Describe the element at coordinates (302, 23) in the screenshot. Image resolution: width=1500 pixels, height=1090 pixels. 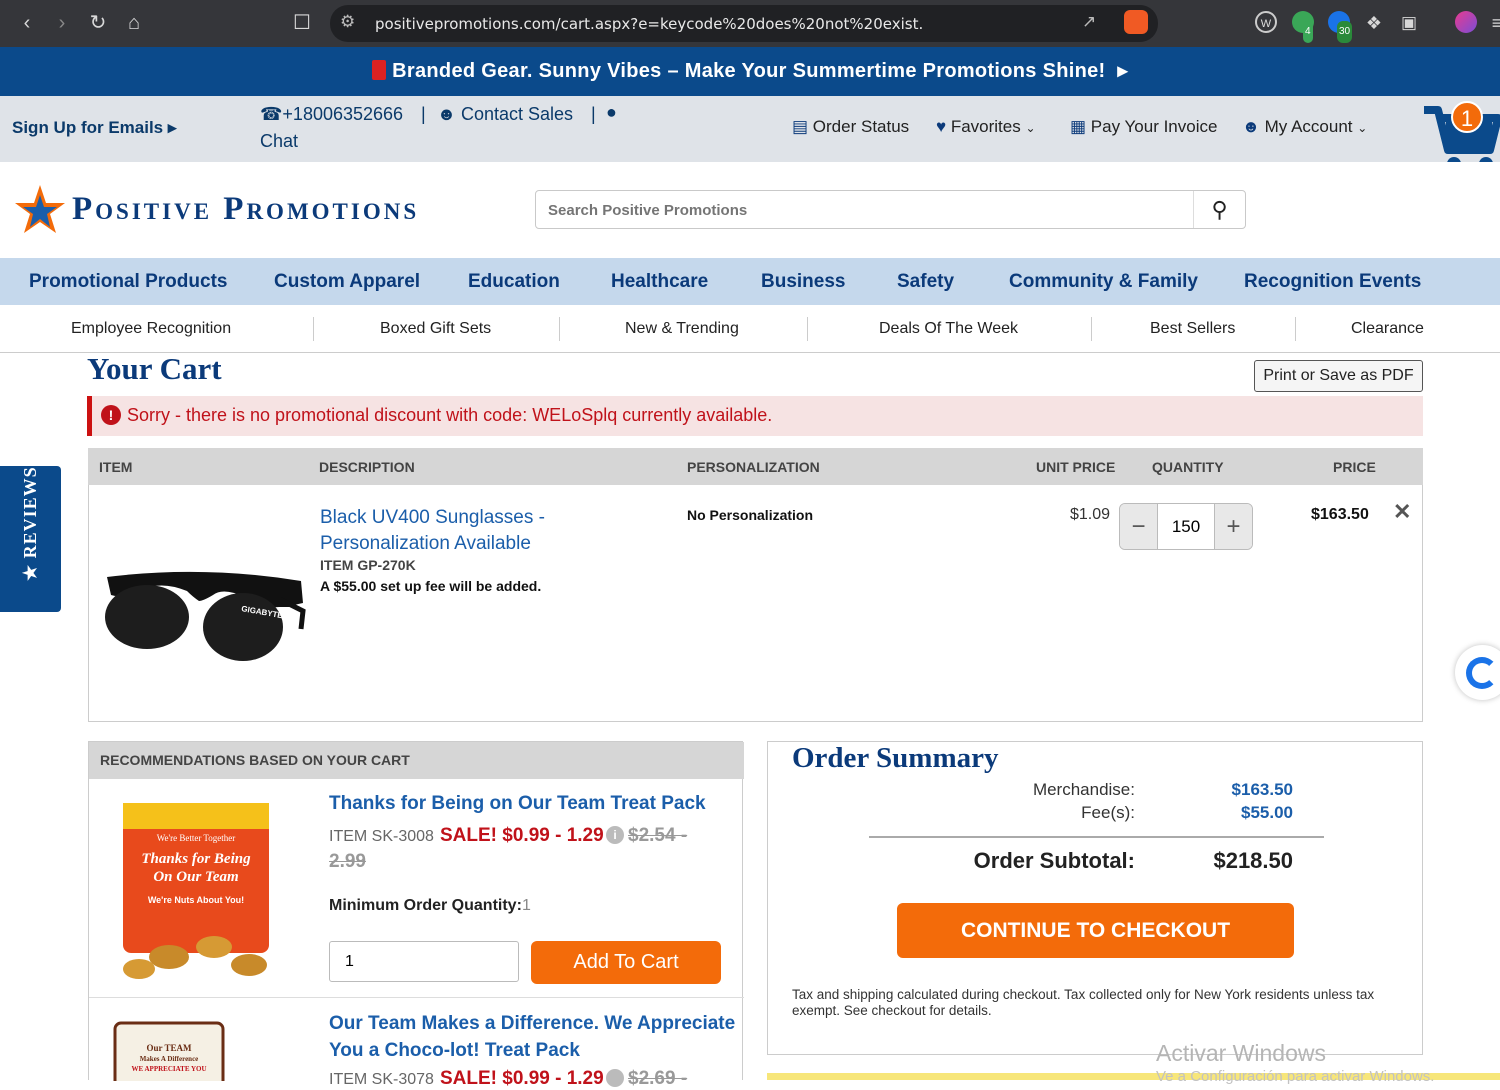
I see `bookmark-icon: ☐` at that location.